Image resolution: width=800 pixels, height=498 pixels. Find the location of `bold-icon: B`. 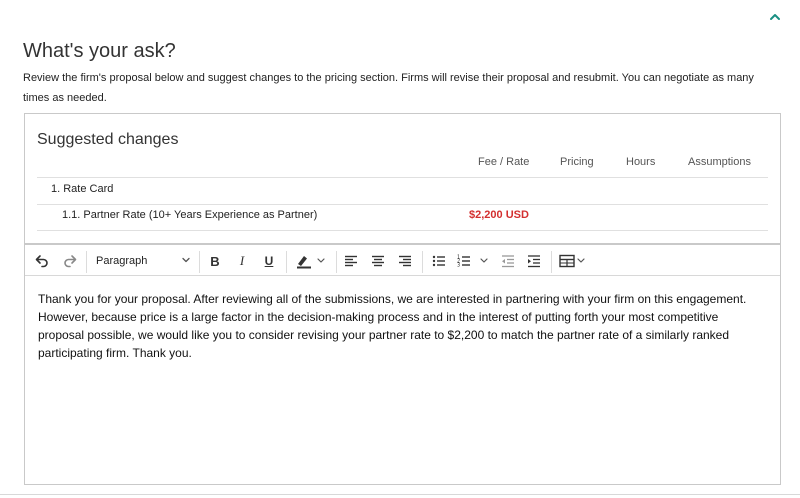

bold-icon: B is located at coordinates (215, 261).